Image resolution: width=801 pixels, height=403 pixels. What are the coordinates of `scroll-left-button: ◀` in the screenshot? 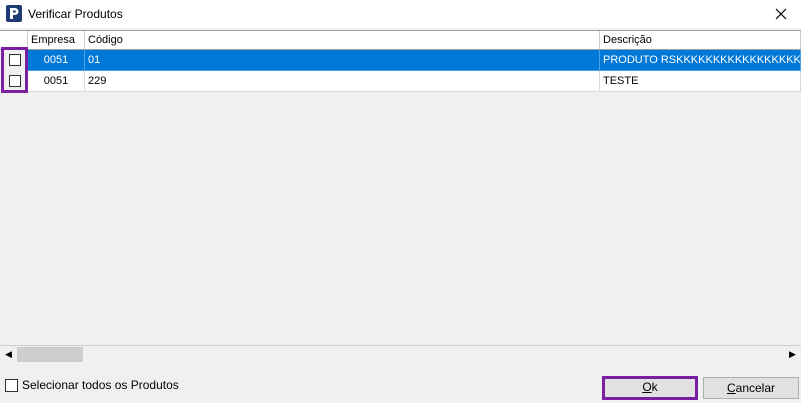 It's located at (8, 354).